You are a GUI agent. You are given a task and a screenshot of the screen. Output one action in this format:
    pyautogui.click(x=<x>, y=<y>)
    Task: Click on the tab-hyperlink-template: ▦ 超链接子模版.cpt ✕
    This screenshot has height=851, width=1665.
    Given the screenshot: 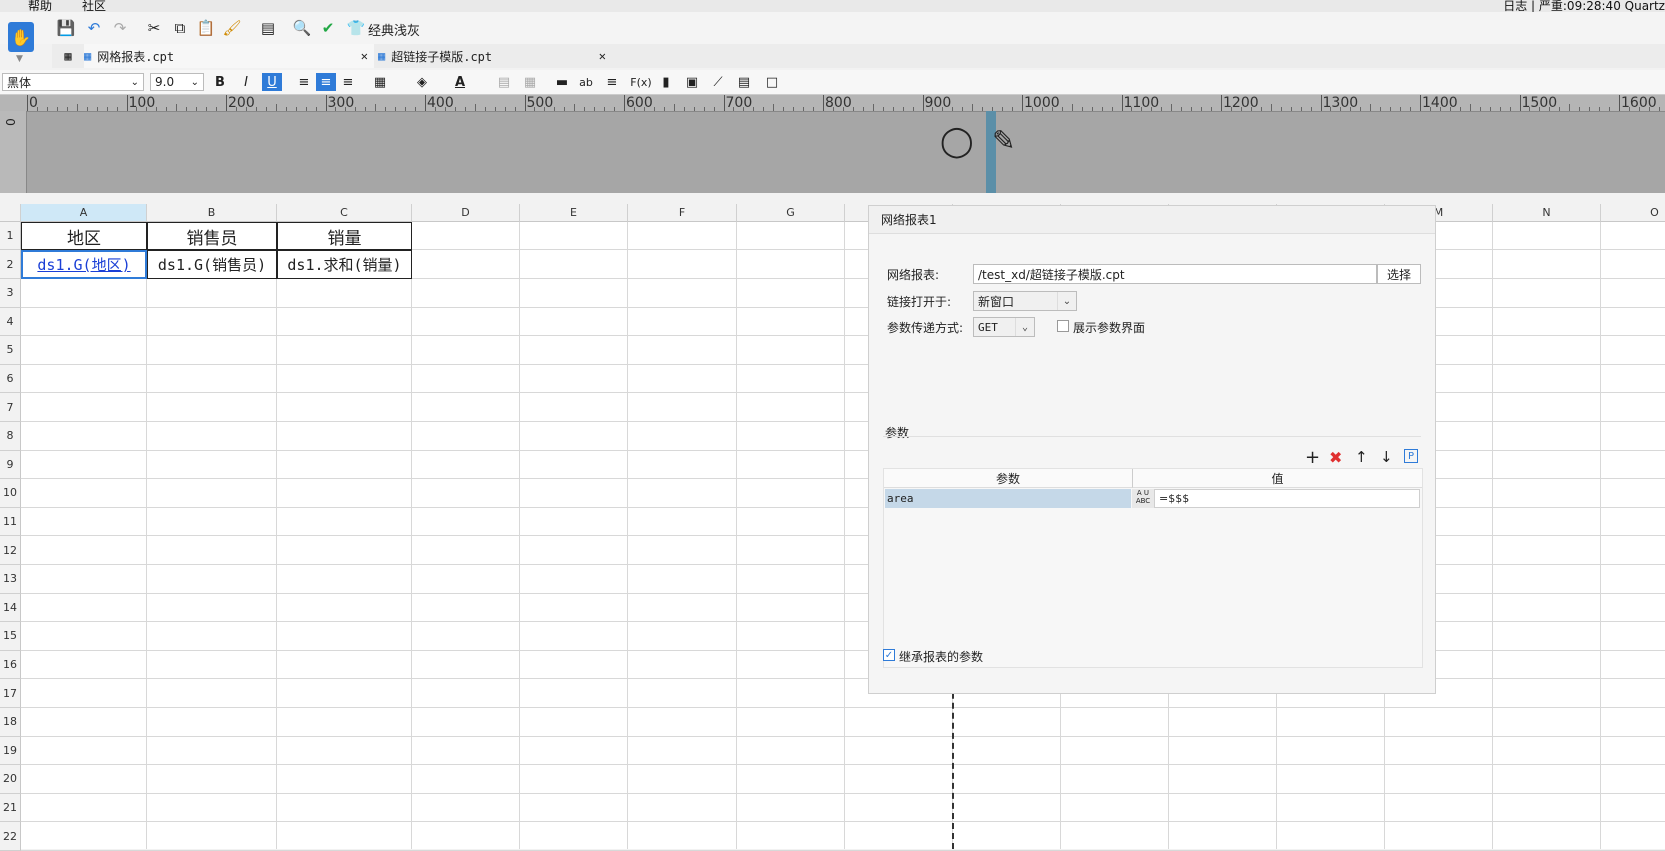 What is the action you would take?
    pyautogui.click(x=495, y=56)
    